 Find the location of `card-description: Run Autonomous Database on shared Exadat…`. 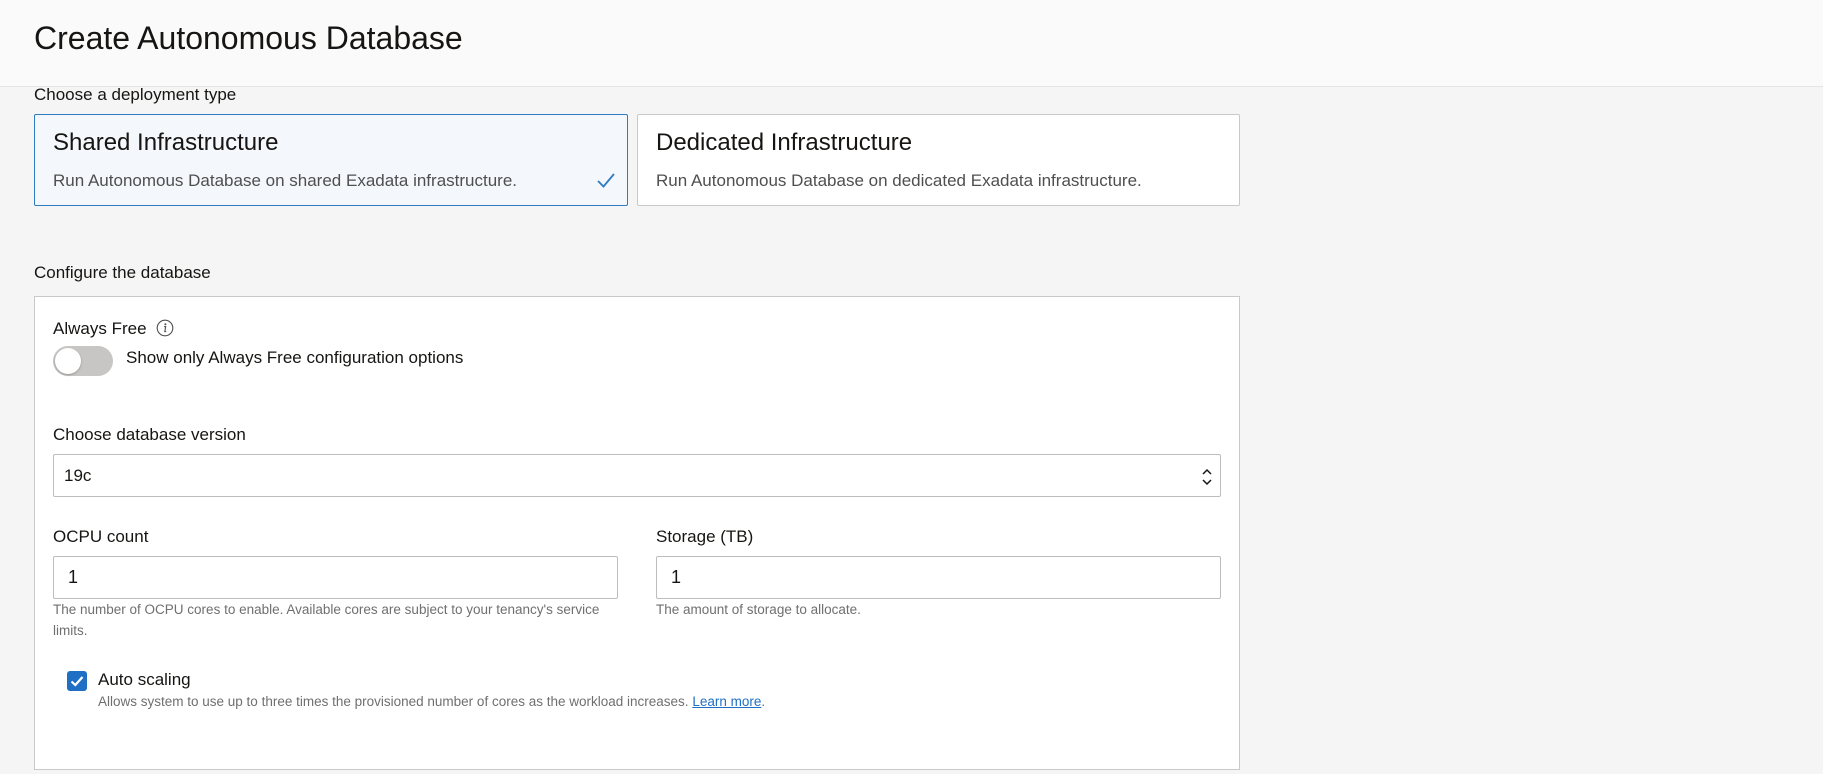

card-description: Run Autonomous Database on shared Exadat… is located at coordinates (285, 180).